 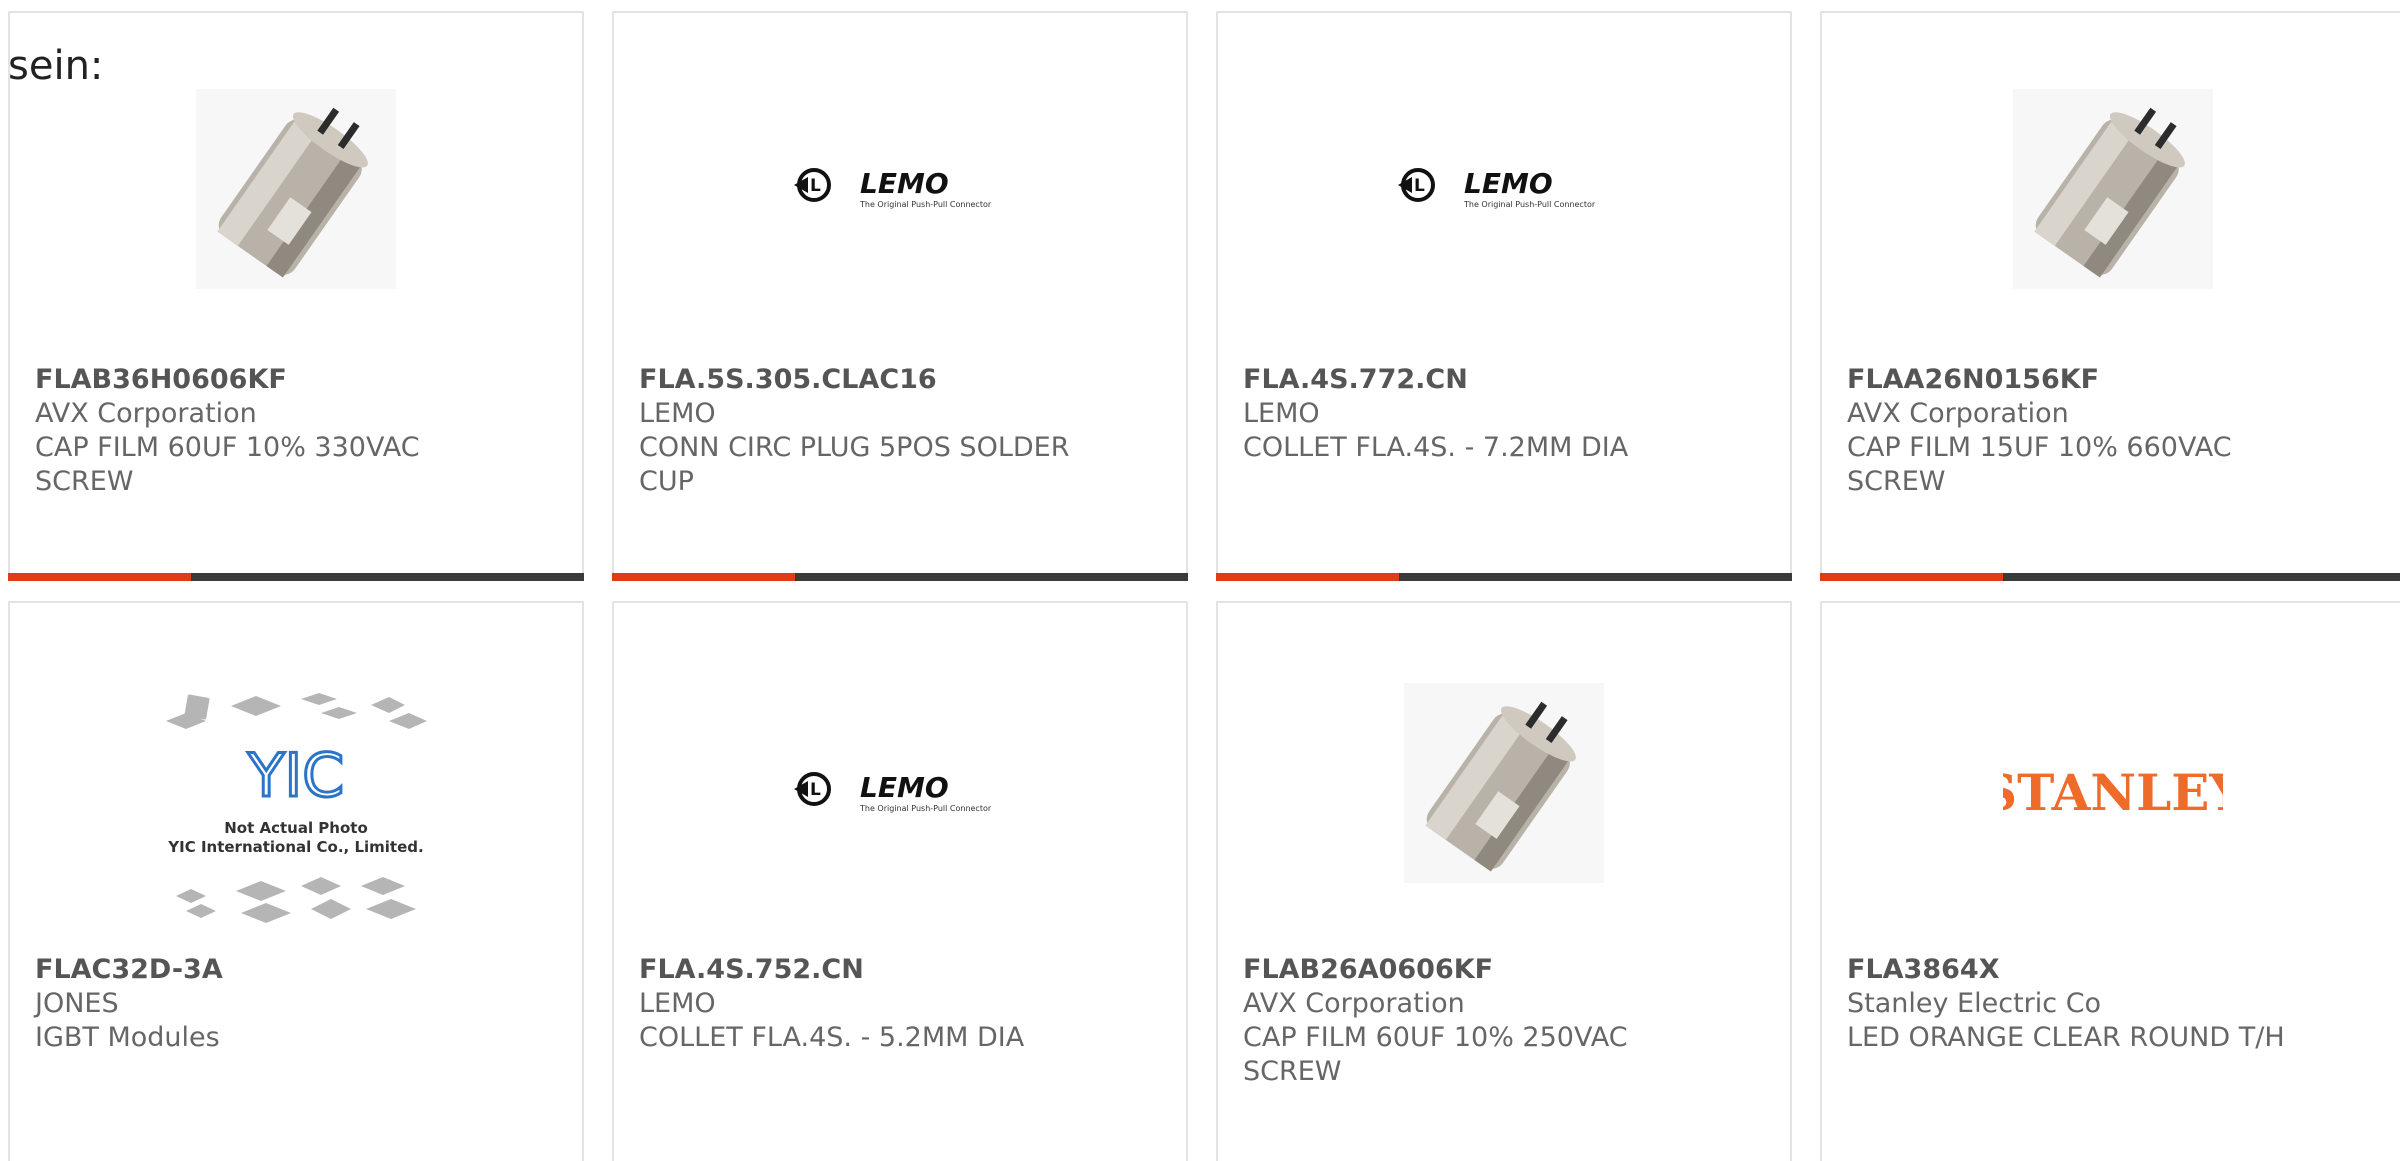 What do you see at coordinates (1473, 380) in the screenshot?
I see `part-number: FLA.4S.772.CN` at bounding box center [1473, 380].